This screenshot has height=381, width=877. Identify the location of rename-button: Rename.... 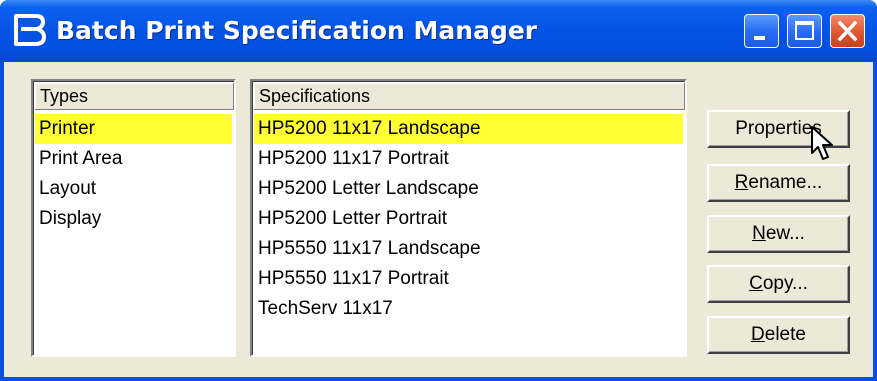
(778, 183).